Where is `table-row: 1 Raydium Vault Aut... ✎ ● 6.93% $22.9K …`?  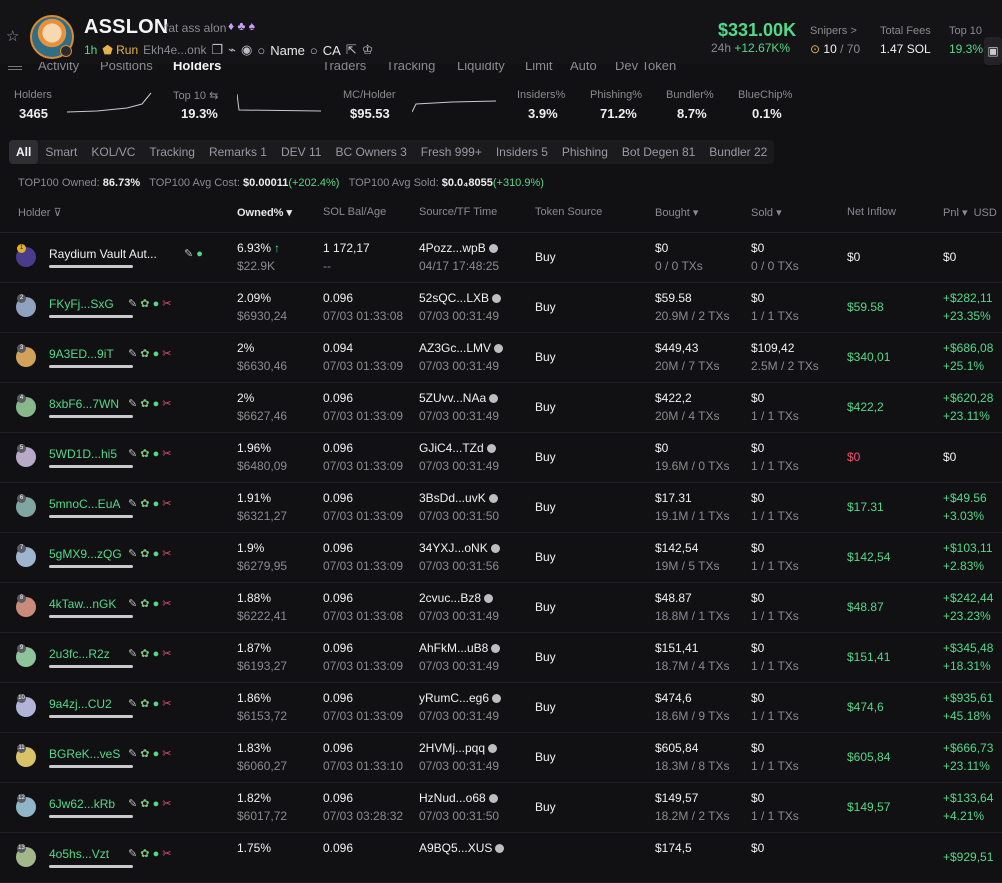 table-row: 1 Raydium Vault Aut... ✎ ● 6.93% $22.9K … is located at coordinates (501, 258).